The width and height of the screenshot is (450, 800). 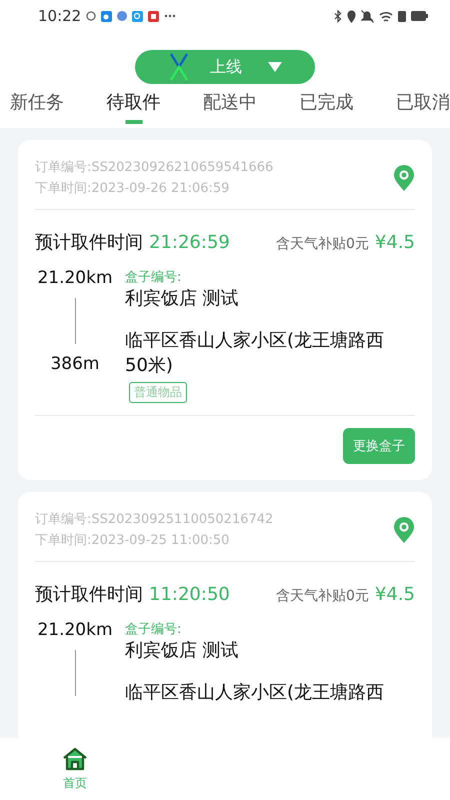 What do you see at coordinates (367, 16) in the screenshot?
I see `bell-muted-icon` at bounding box center [367, 16].